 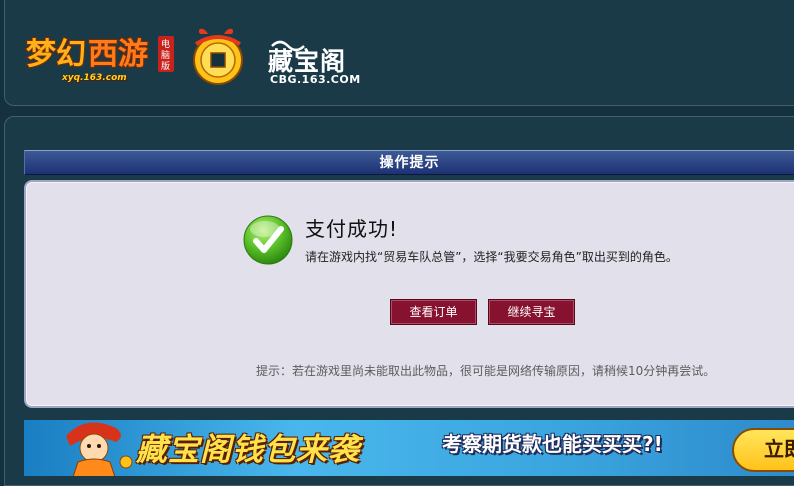 What do you see at coordinates (268, 240) in the screenshot?
I see `checkmark-circle-icon` at bounding box center [268, 240].